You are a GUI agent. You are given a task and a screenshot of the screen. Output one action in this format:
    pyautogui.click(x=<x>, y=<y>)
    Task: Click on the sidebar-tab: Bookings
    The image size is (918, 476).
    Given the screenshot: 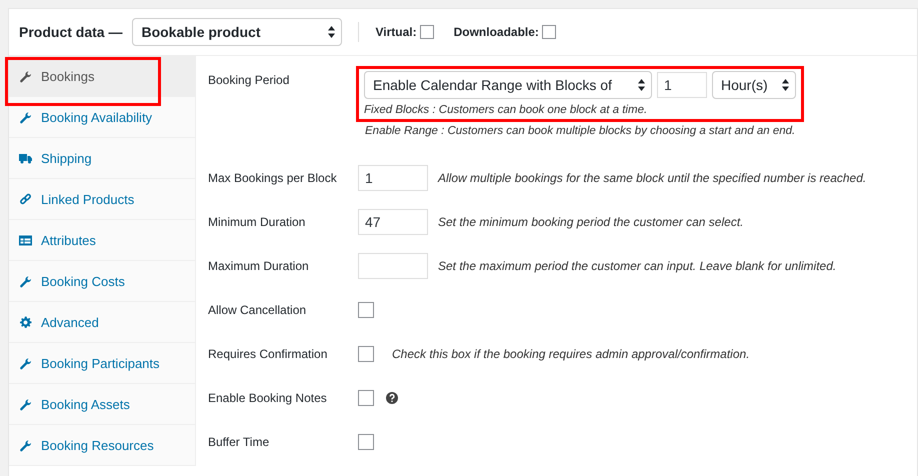 What is the action you would take?
    pyautogui.click(x=102, y=76)
    